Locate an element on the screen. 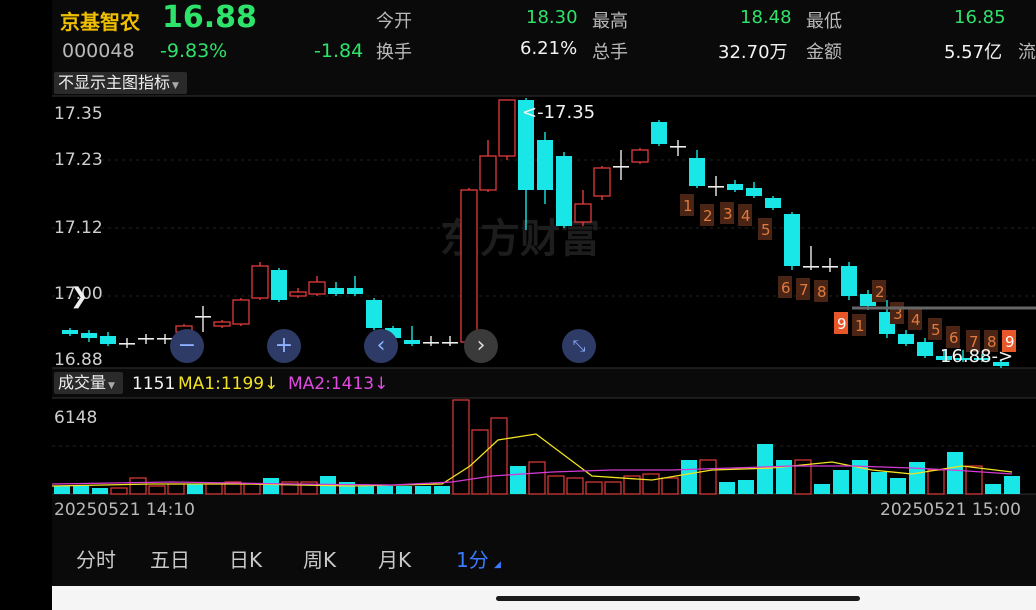 The width and height of the screenshot is (1036, 610). corner-caret-icon: ◢ is located at coordinates (497, 565).